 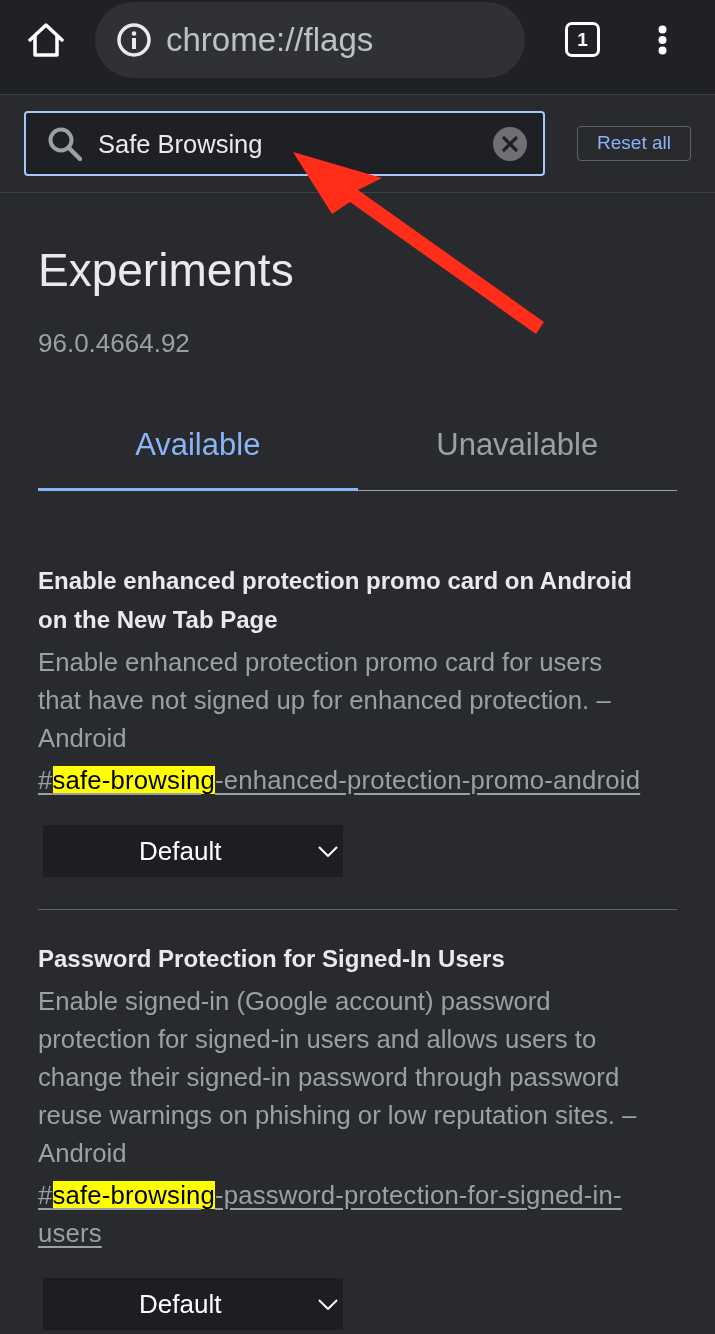 What do you see at coordinates (65, 143) in the screenshot?
I see `search-icon` at bounding box center [65, 143].